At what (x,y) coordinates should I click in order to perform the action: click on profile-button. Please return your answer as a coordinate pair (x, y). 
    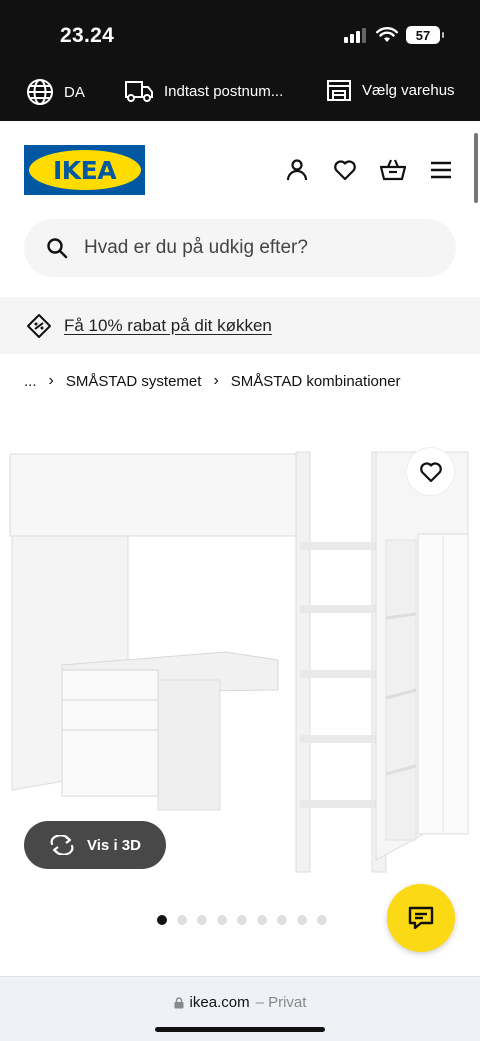
    Looking at the image, I should click on (297, 170).